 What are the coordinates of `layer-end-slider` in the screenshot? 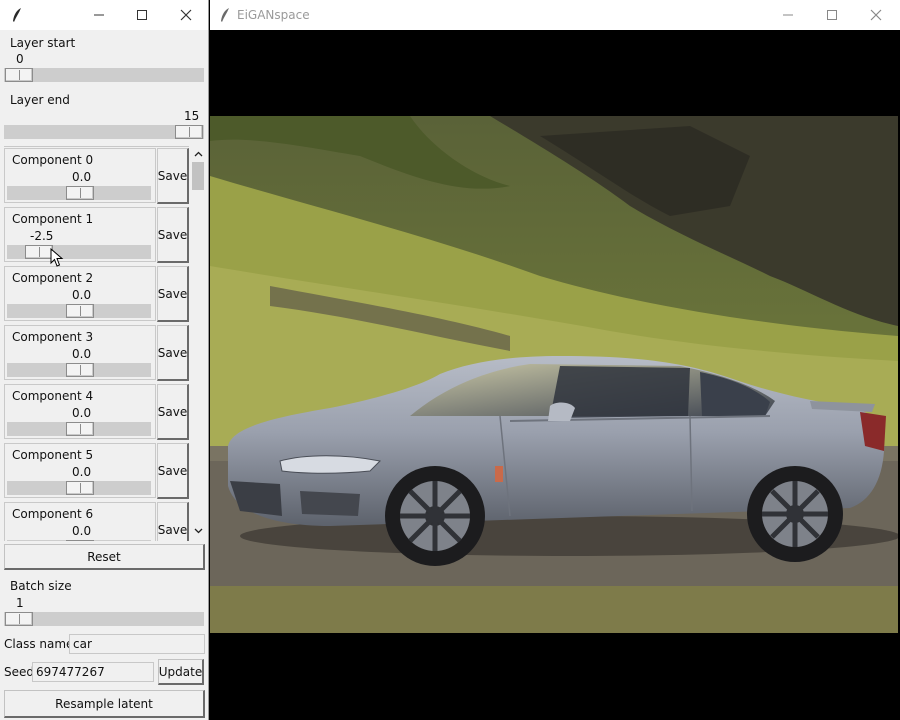 It's located at (104, 132).